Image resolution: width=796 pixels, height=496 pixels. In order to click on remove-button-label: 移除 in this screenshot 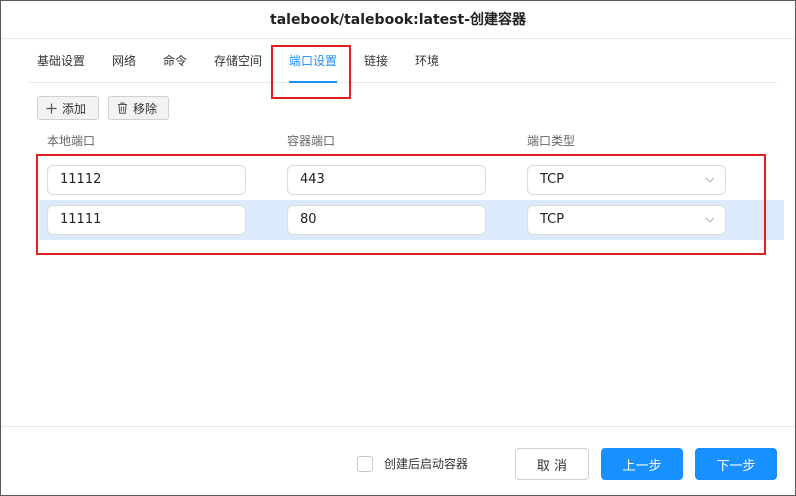, I will do `click(145, 108)`.